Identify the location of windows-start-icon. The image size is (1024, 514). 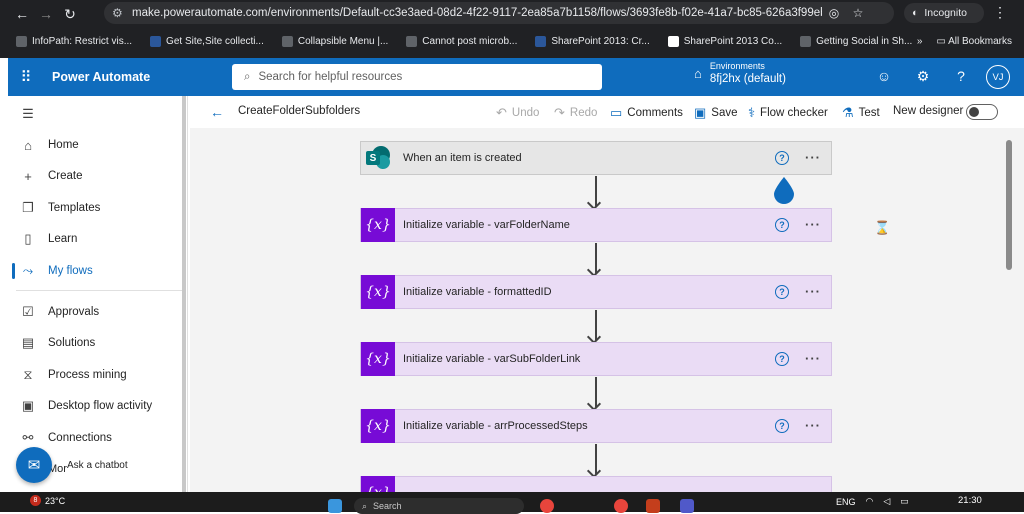
(335, 506).